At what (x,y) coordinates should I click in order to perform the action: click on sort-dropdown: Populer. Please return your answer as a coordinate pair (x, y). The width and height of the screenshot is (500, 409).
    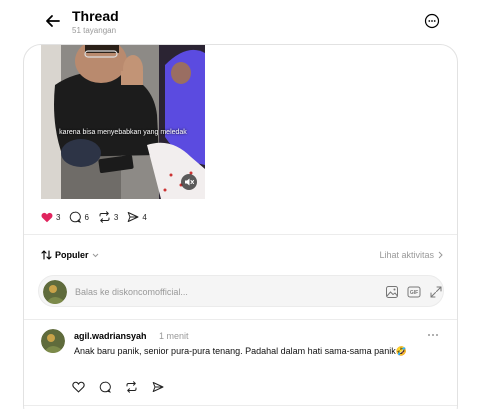
    Looking at the image, I should click on (70, 255).